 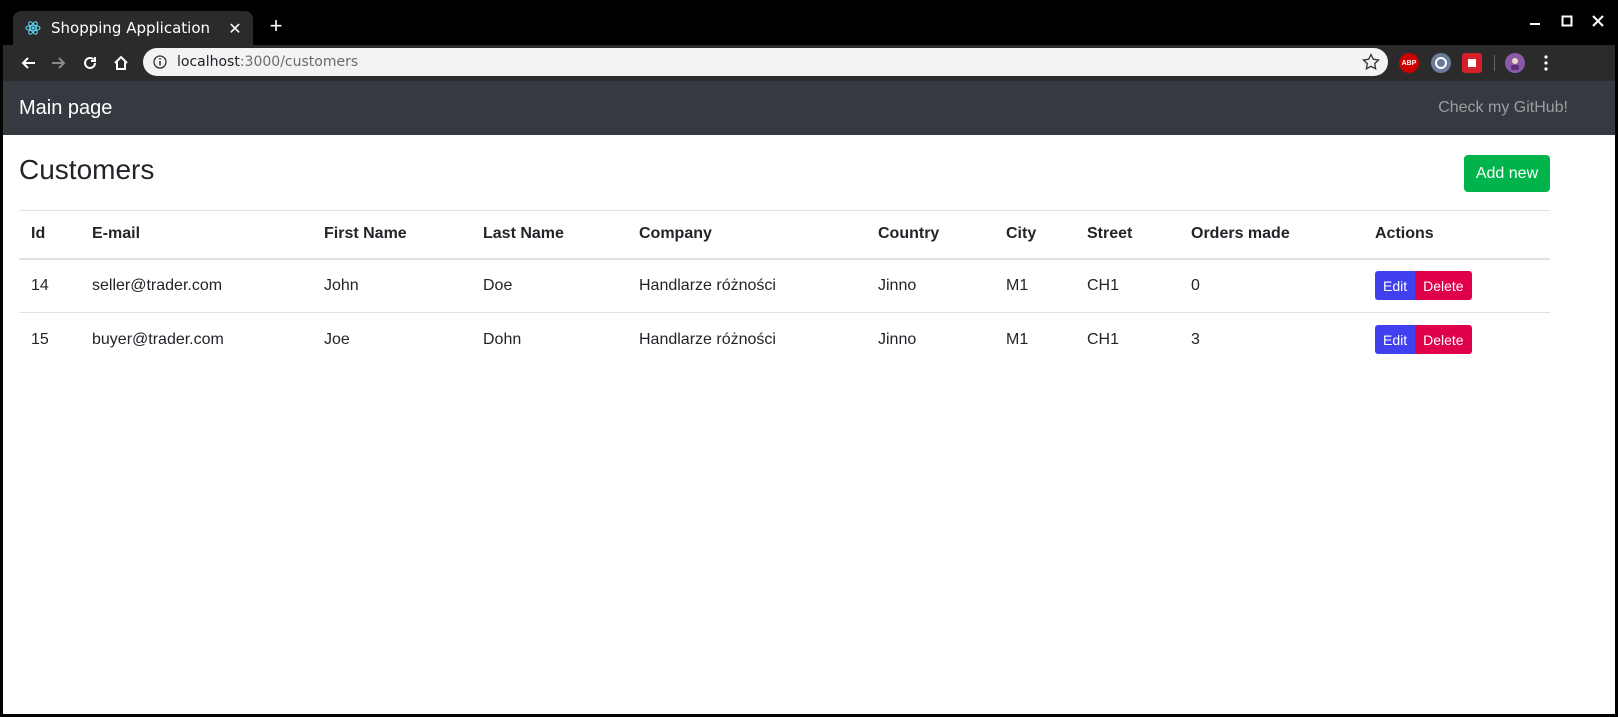 I want to click on cell-id: 14, so click(x=49, y=285).